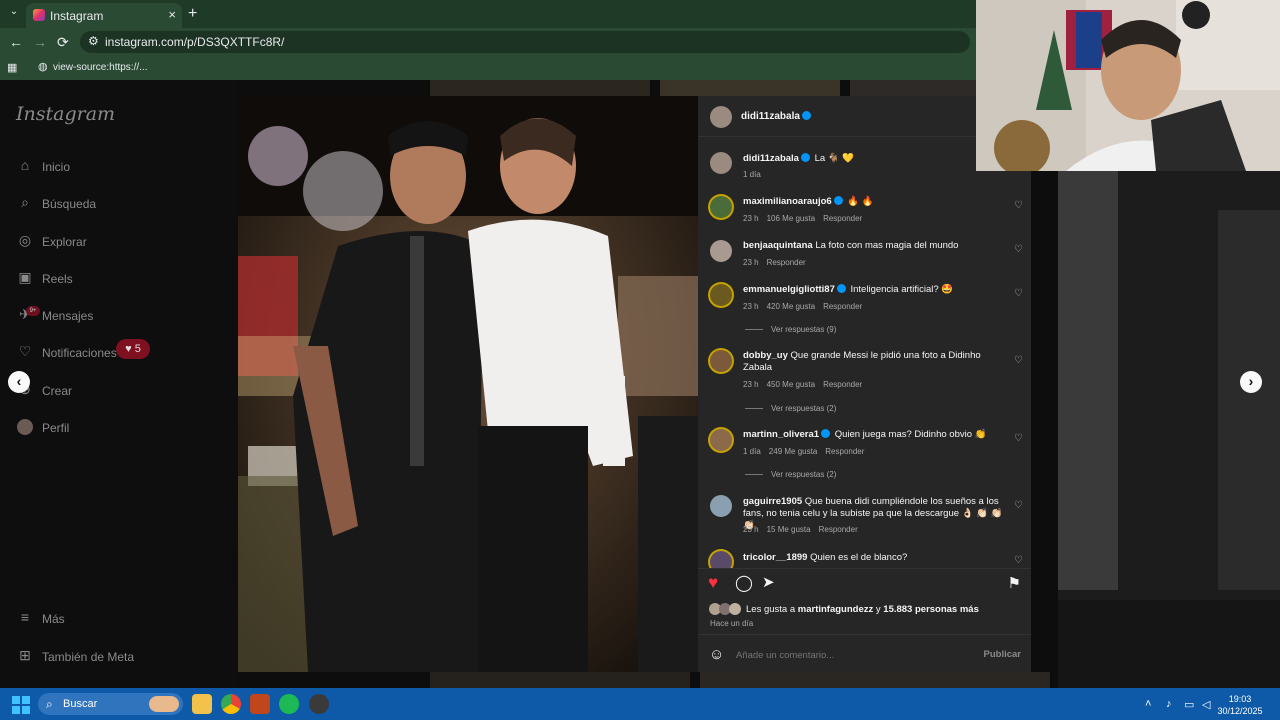 Image resolution: width=1280 pixels, height=720 pixels. What do you see at coordinates (104, 15) in the screenshot?
I see `browser-tab: Instagram ×` at bounding box center [104, 15].